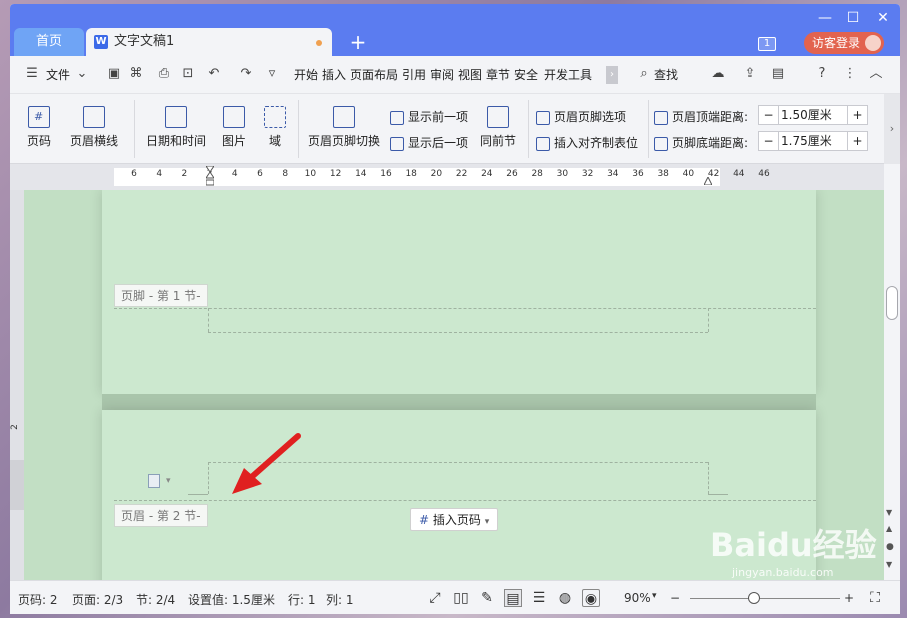 The width and height of the screenshot is (907, 618). I want to click on help-icon: ?, so click(822, 74).